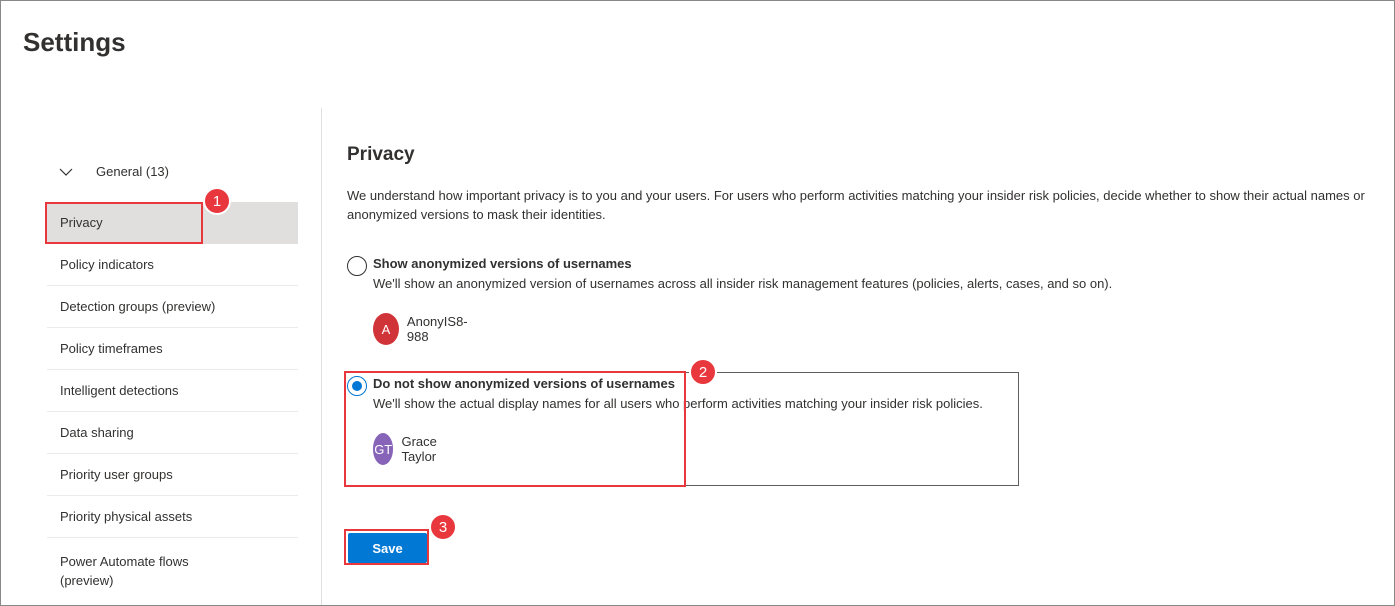 This screenshot has width=1395, height=606. I want to click on sidebar-divider, so click(321, 356).